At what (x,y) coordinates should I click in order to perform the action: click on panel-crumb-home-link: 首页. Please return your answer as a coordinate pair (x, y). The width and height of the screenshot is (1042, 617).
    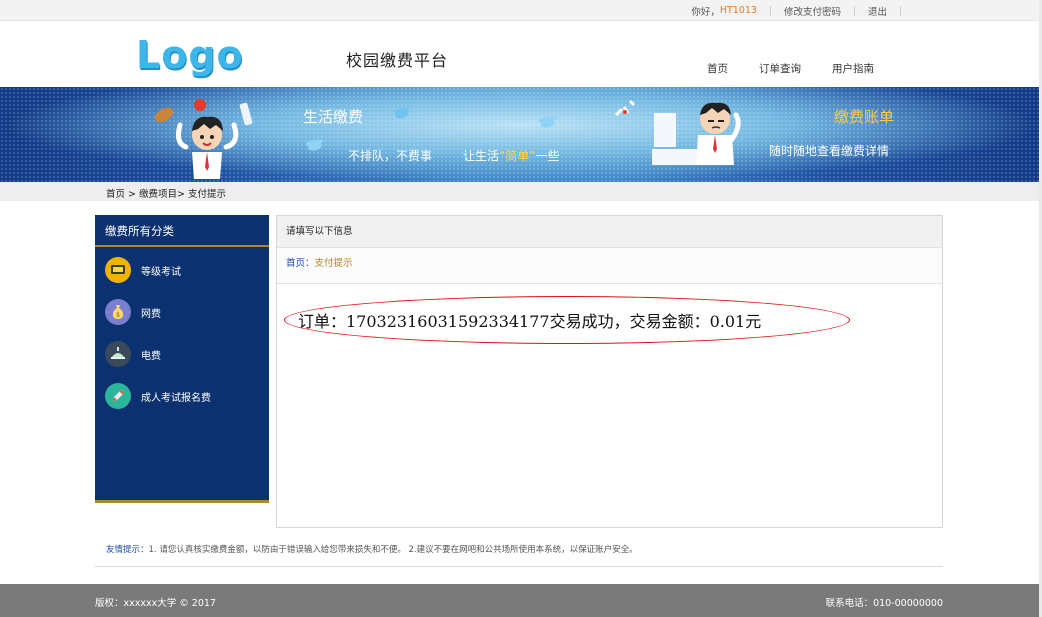
    Looking at the image, I should click on (295, 263).